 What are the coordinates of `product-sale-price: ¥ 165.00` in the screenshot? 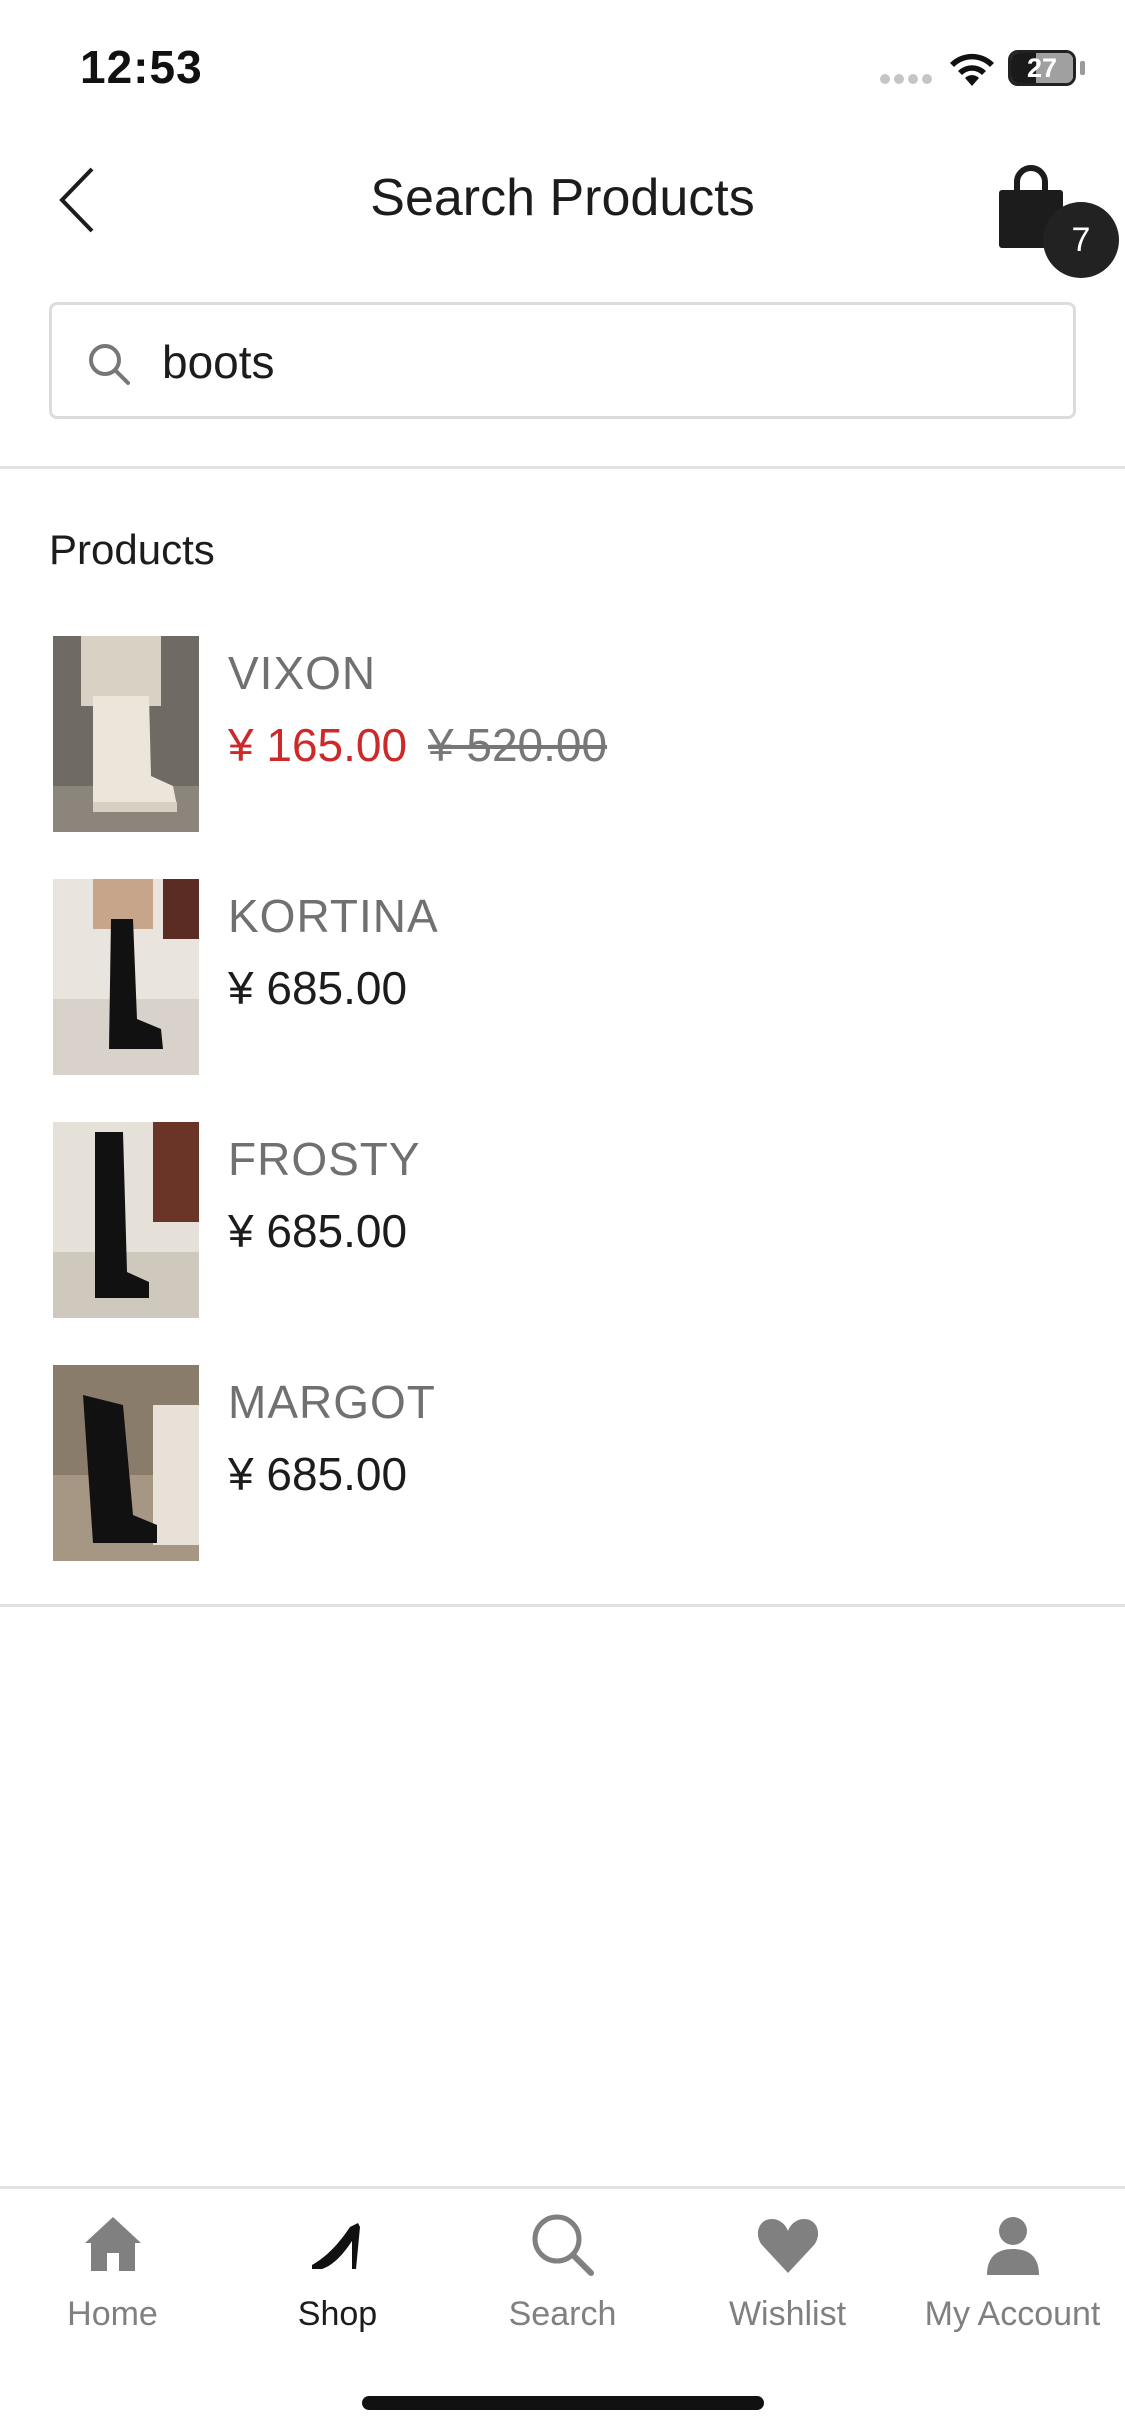 It's located at (318, 745).